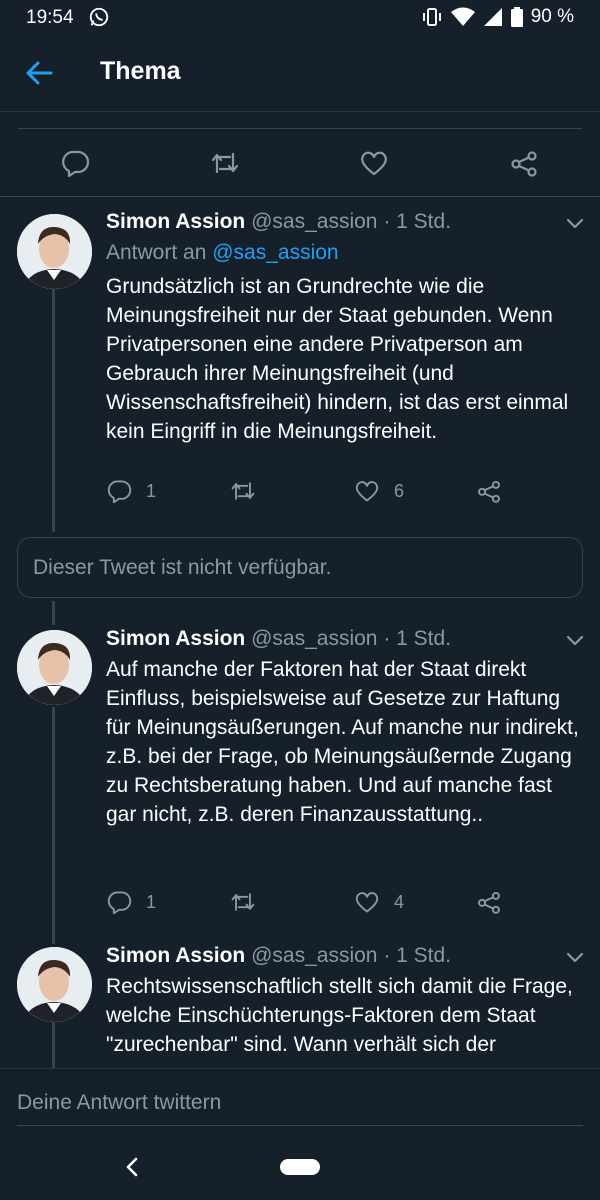 This screenshot has height=1200, width=600. Describe the element at coordinates (431, 17) in the screenshot. I see `vibrate-icon` at that location.